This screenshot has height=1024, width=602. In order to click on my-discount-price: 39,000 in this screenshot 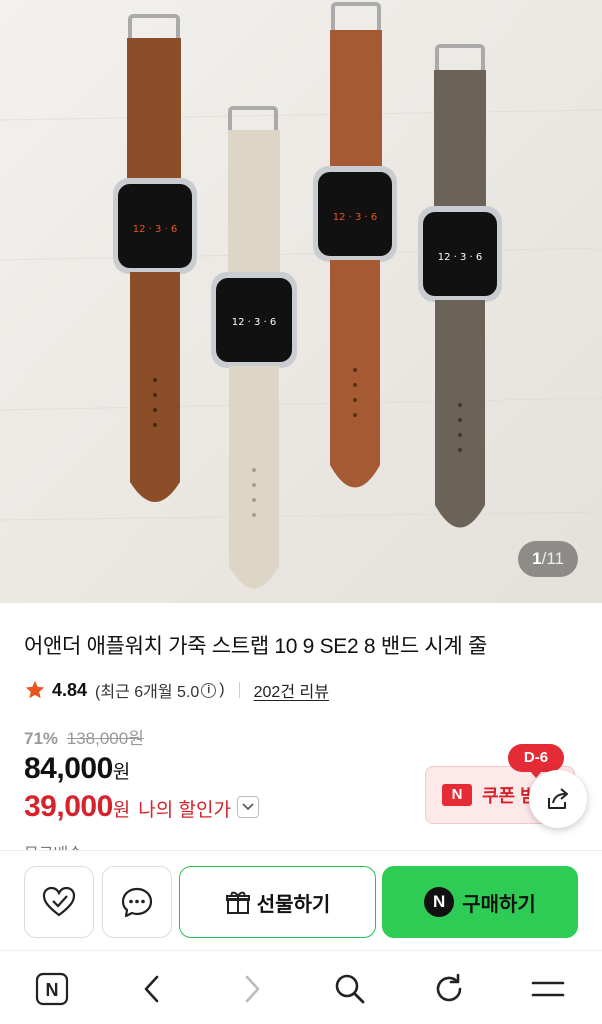, I will do `click(68, 806)`.